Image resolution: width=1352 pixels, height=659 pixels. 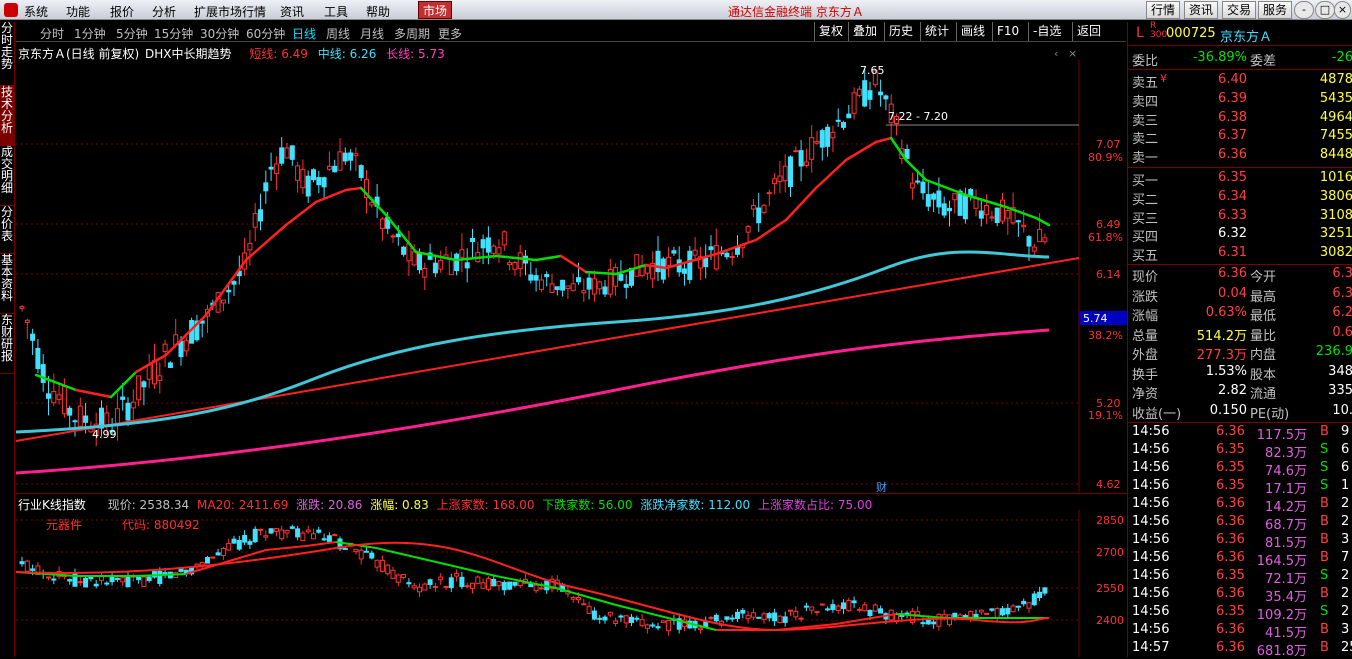 I want to click on stats-button: 统计, so click(x=936, y=31).